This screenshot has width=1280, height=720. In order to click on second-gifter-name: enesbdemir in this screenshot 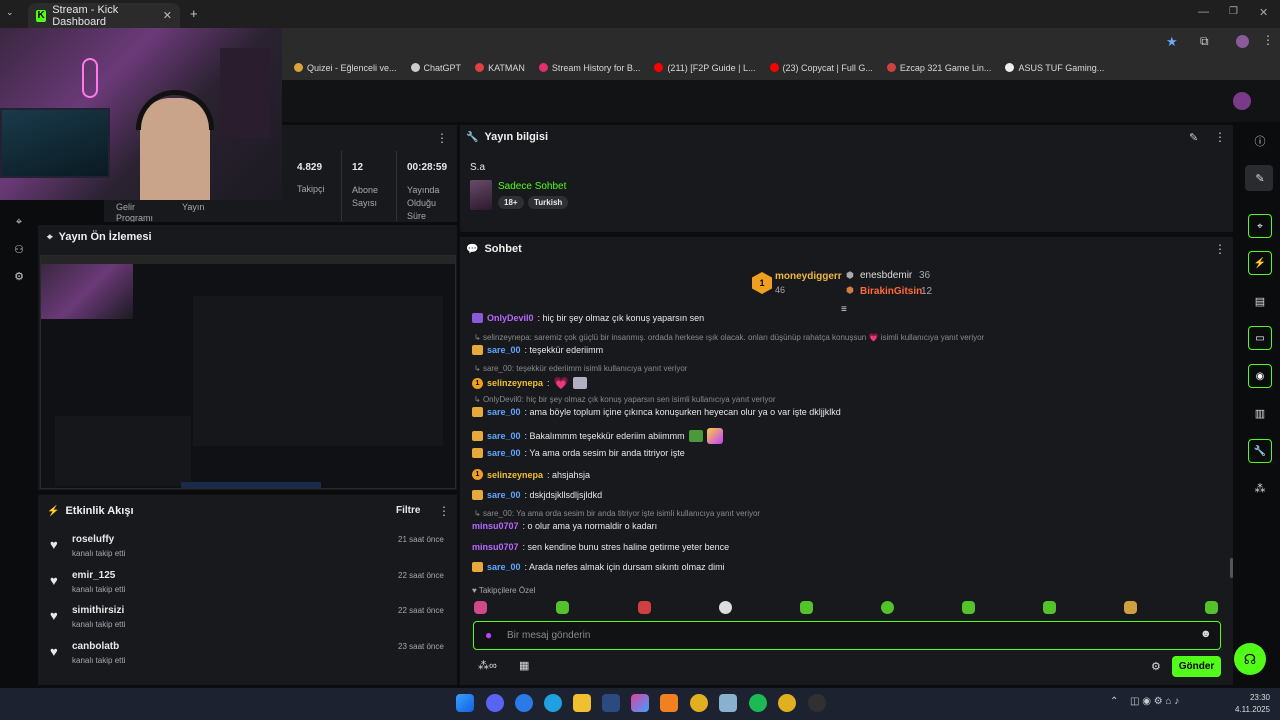, I will do `click(886, 275)`.